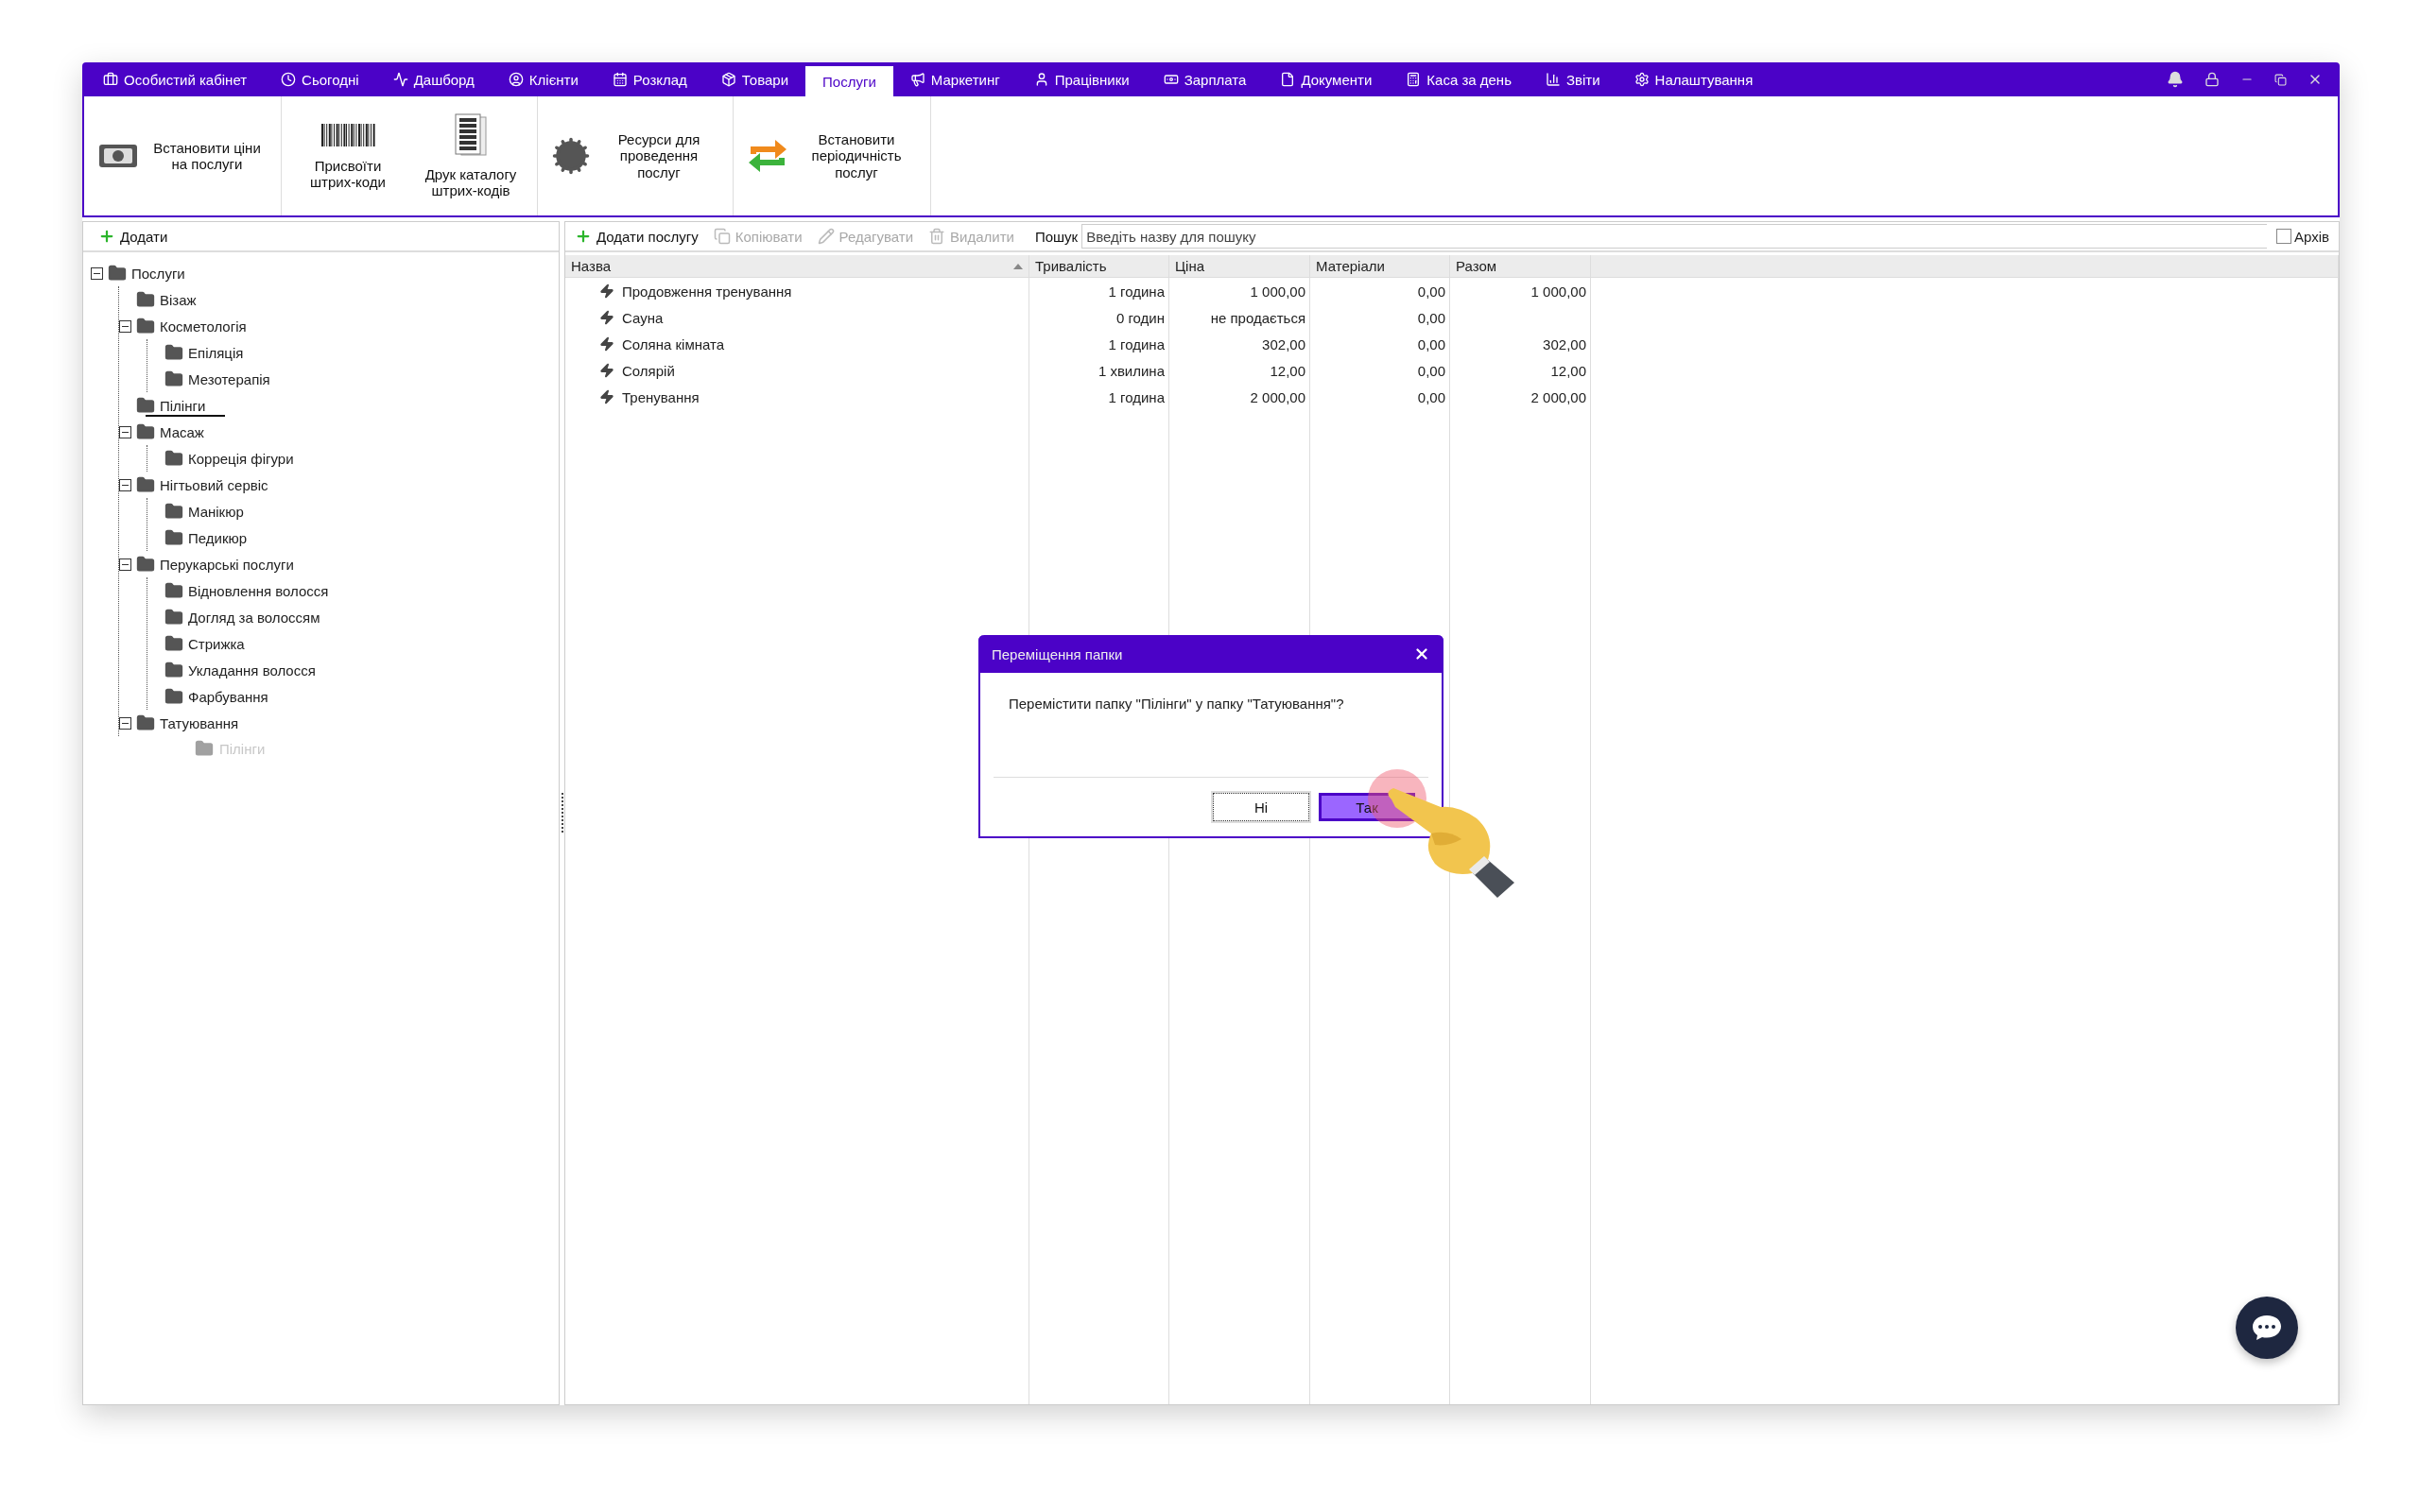 This screenshot has width=2420, height=1512. Describe the element at coordinates (216, 511) in the screenshot. I see `tree-item: Манікюр` at that location.